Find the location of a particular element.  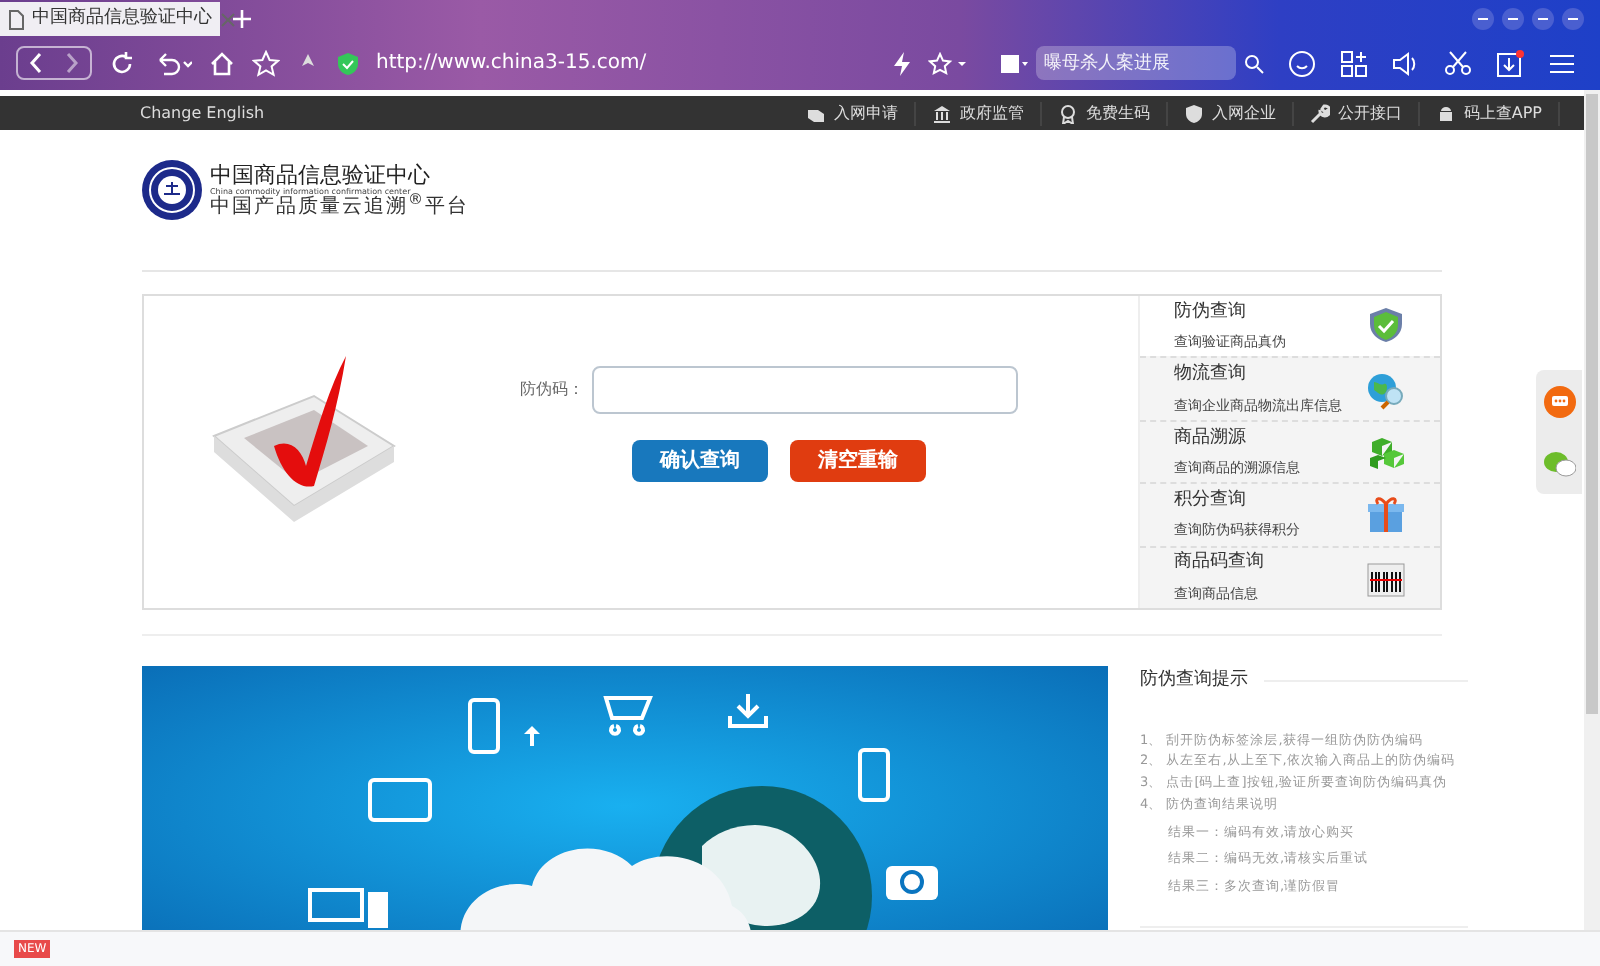

apps-icon is located at coordinates (1354, 63).